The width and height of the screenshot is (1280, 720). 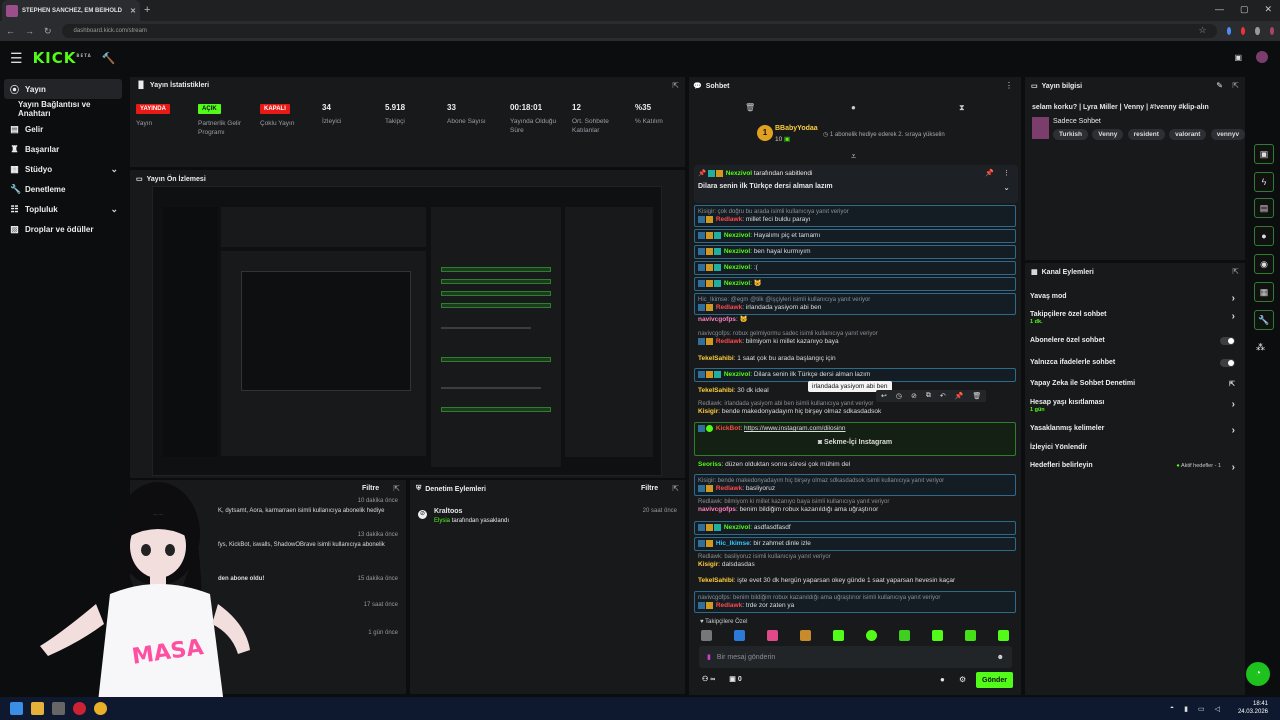 What do you see at coordinates (962, 108) in the screenshot?
I see `hourglass-icon: ⧗` at bounding box center [962, 108].